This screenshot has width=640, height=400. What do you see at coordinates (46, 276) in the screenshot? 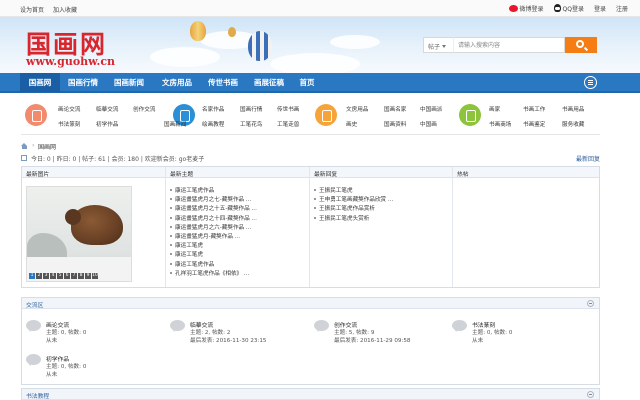
I see `pager-item: 3` at bounding box center [46, 276].